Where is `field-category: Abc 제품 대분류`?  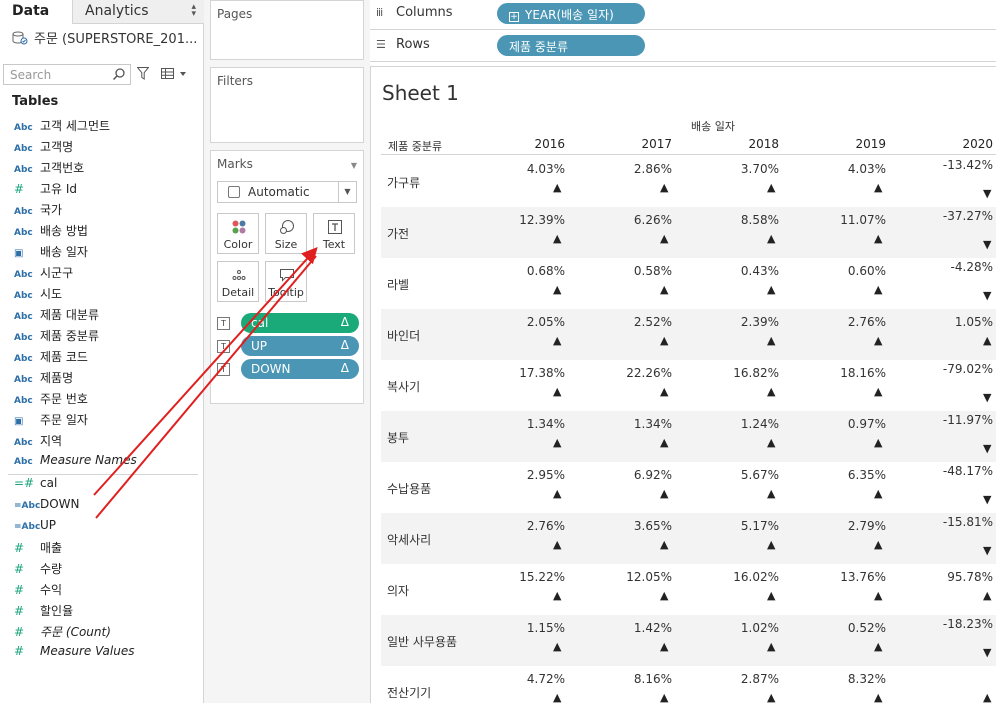 field-category: Abc 제품 대분류 is located at coordinates (56, 316).